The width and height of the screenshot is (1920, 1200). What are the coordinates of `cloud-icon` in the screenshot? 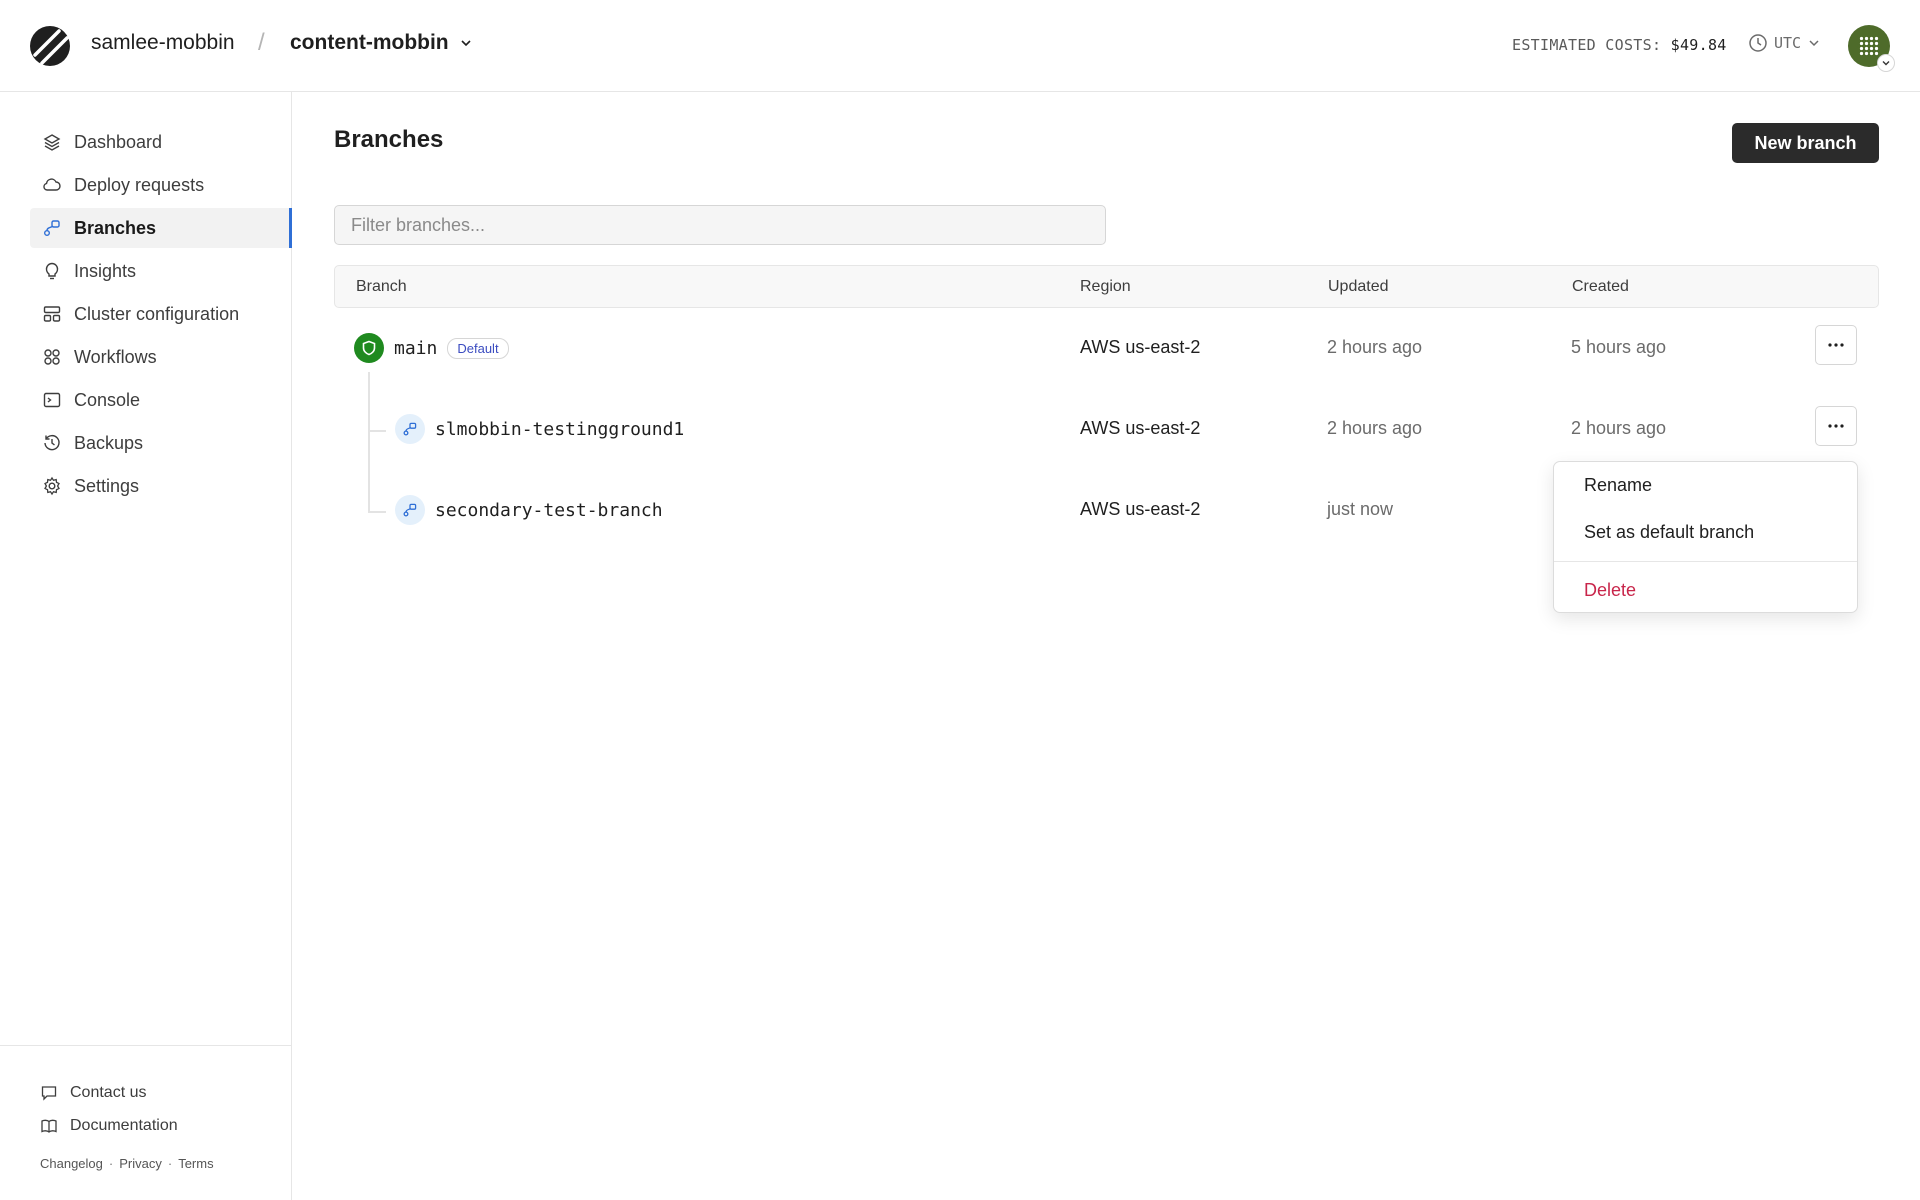 It's located at (52, 184).